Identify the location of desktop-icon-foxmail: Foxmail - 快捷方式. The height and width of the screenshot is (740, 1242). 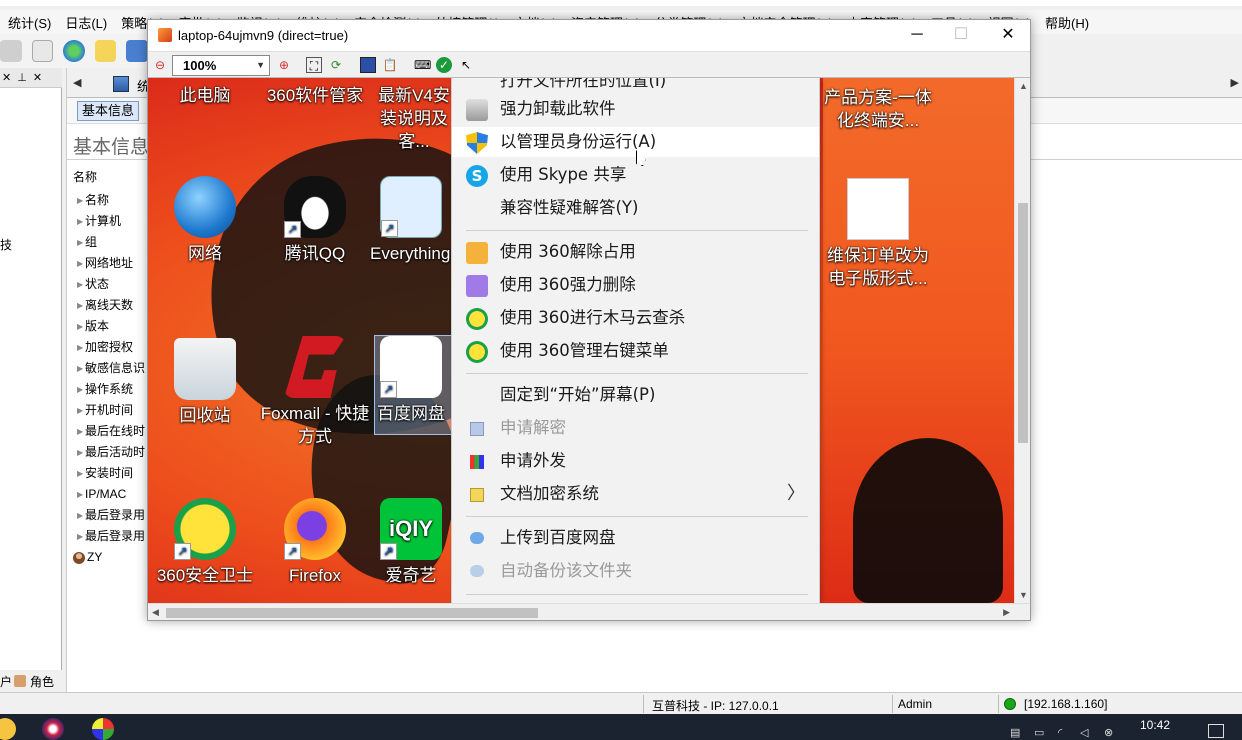
(315, 392).